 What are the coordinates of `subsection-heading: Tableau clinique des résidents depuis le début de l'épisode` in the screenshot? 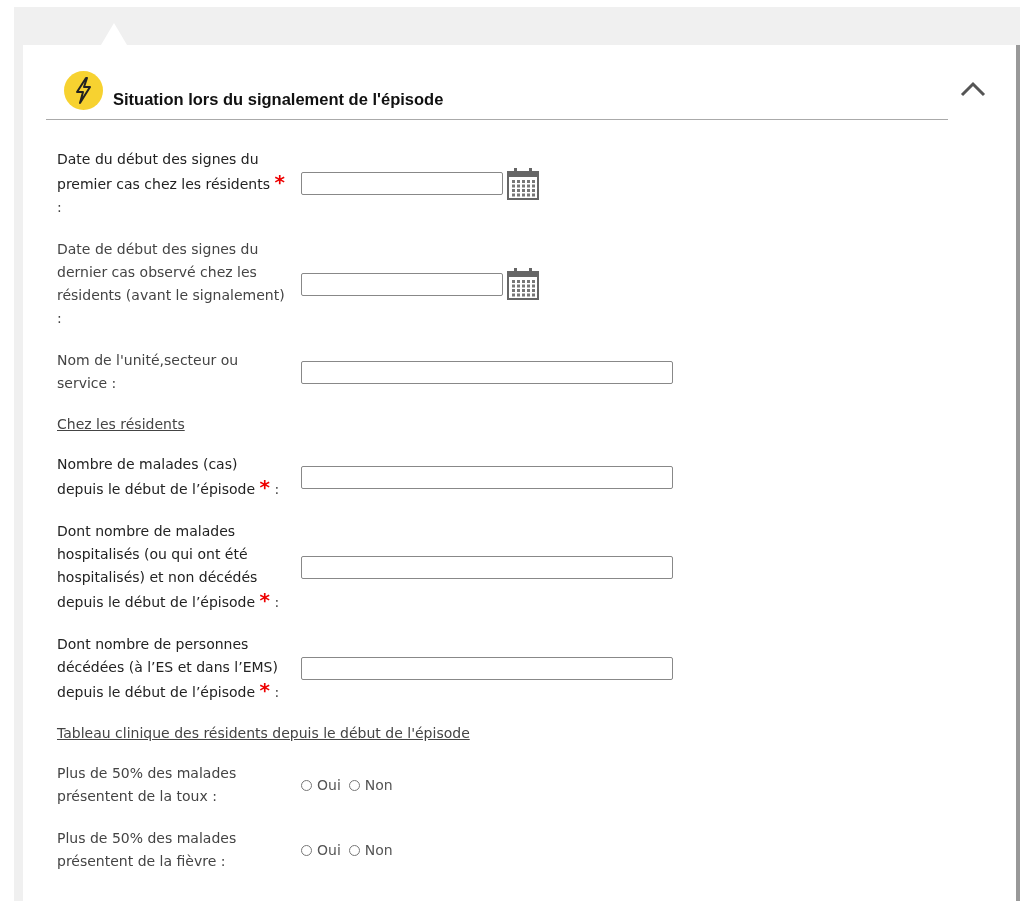 It's located at (264, 733).